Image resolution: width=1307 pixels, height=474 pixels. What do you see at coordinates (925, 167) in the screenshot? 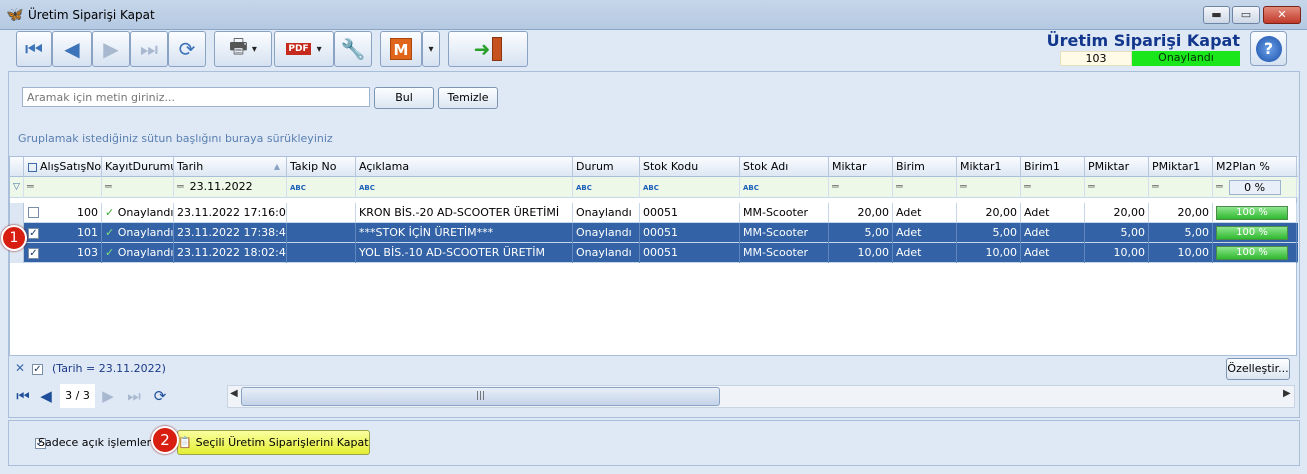
I see `column-header-birim: Birim` at bounding box center [925, 167].